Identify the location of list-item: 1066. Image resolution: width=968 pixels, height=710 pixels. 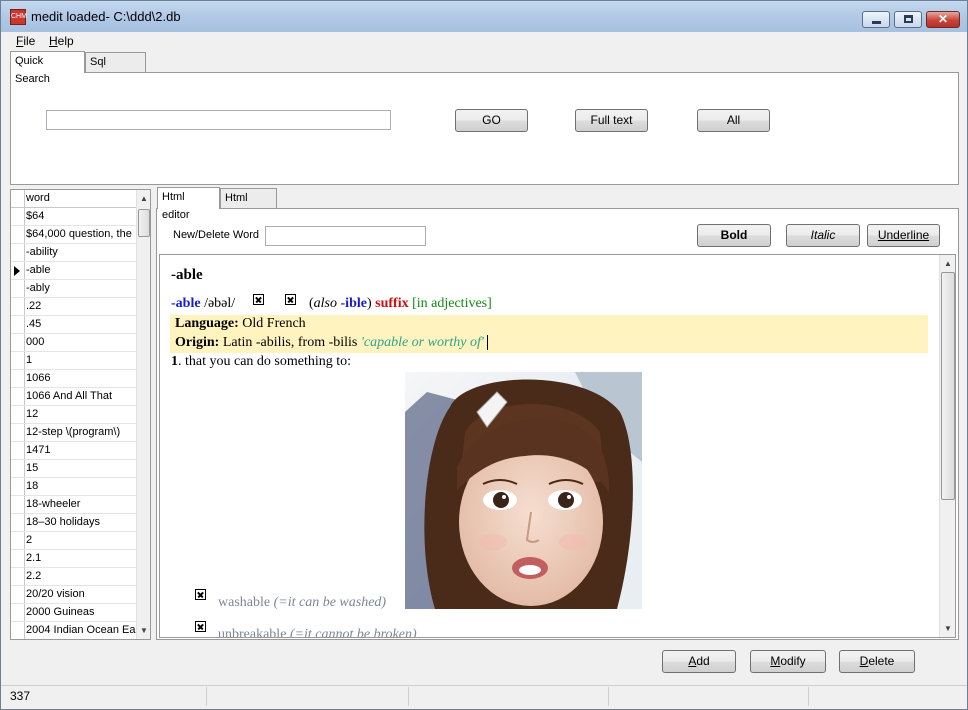
(74, 379).